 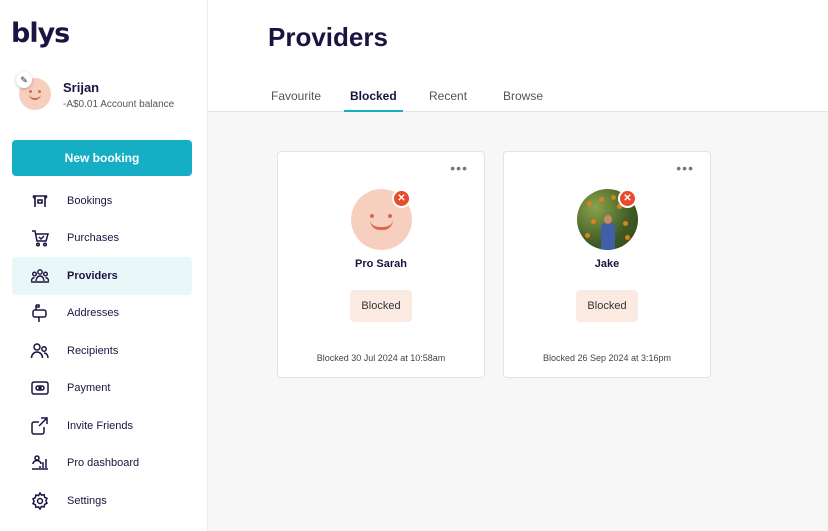 I want to click on sidebar-item-pro-dashboard: Pro dashboard, so click(x=102, y=464).